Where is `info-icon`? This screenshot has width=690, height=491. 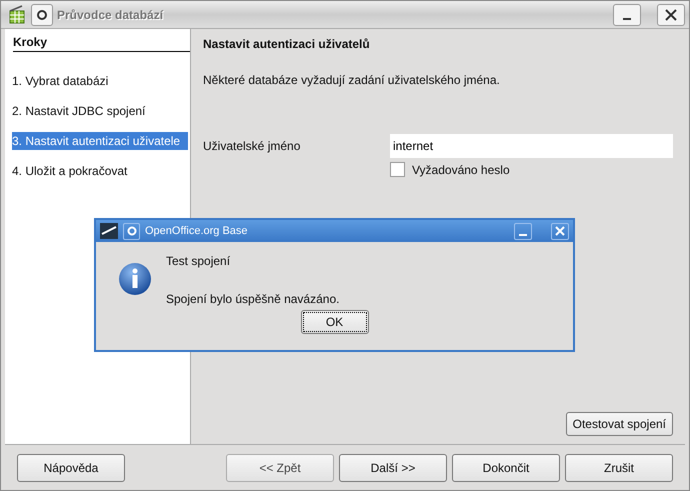 info-icon is located at coordinates (135, 279).